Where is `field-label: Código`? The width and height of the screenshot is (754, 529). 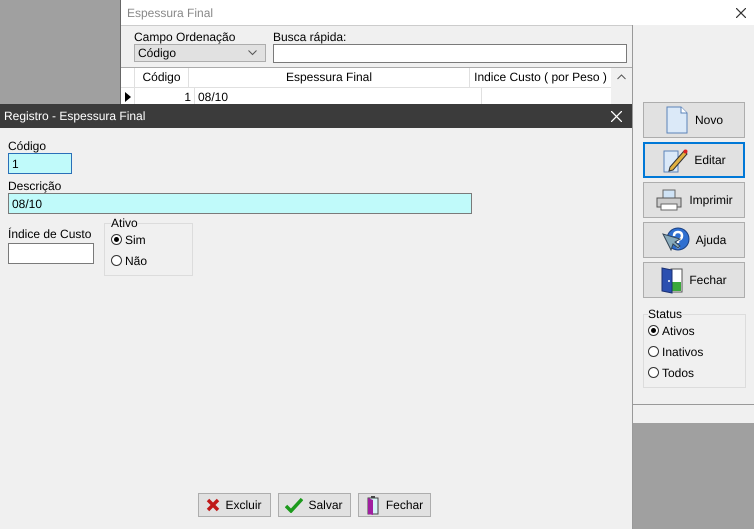 field-label: Código is located at coordinates (27, 146).